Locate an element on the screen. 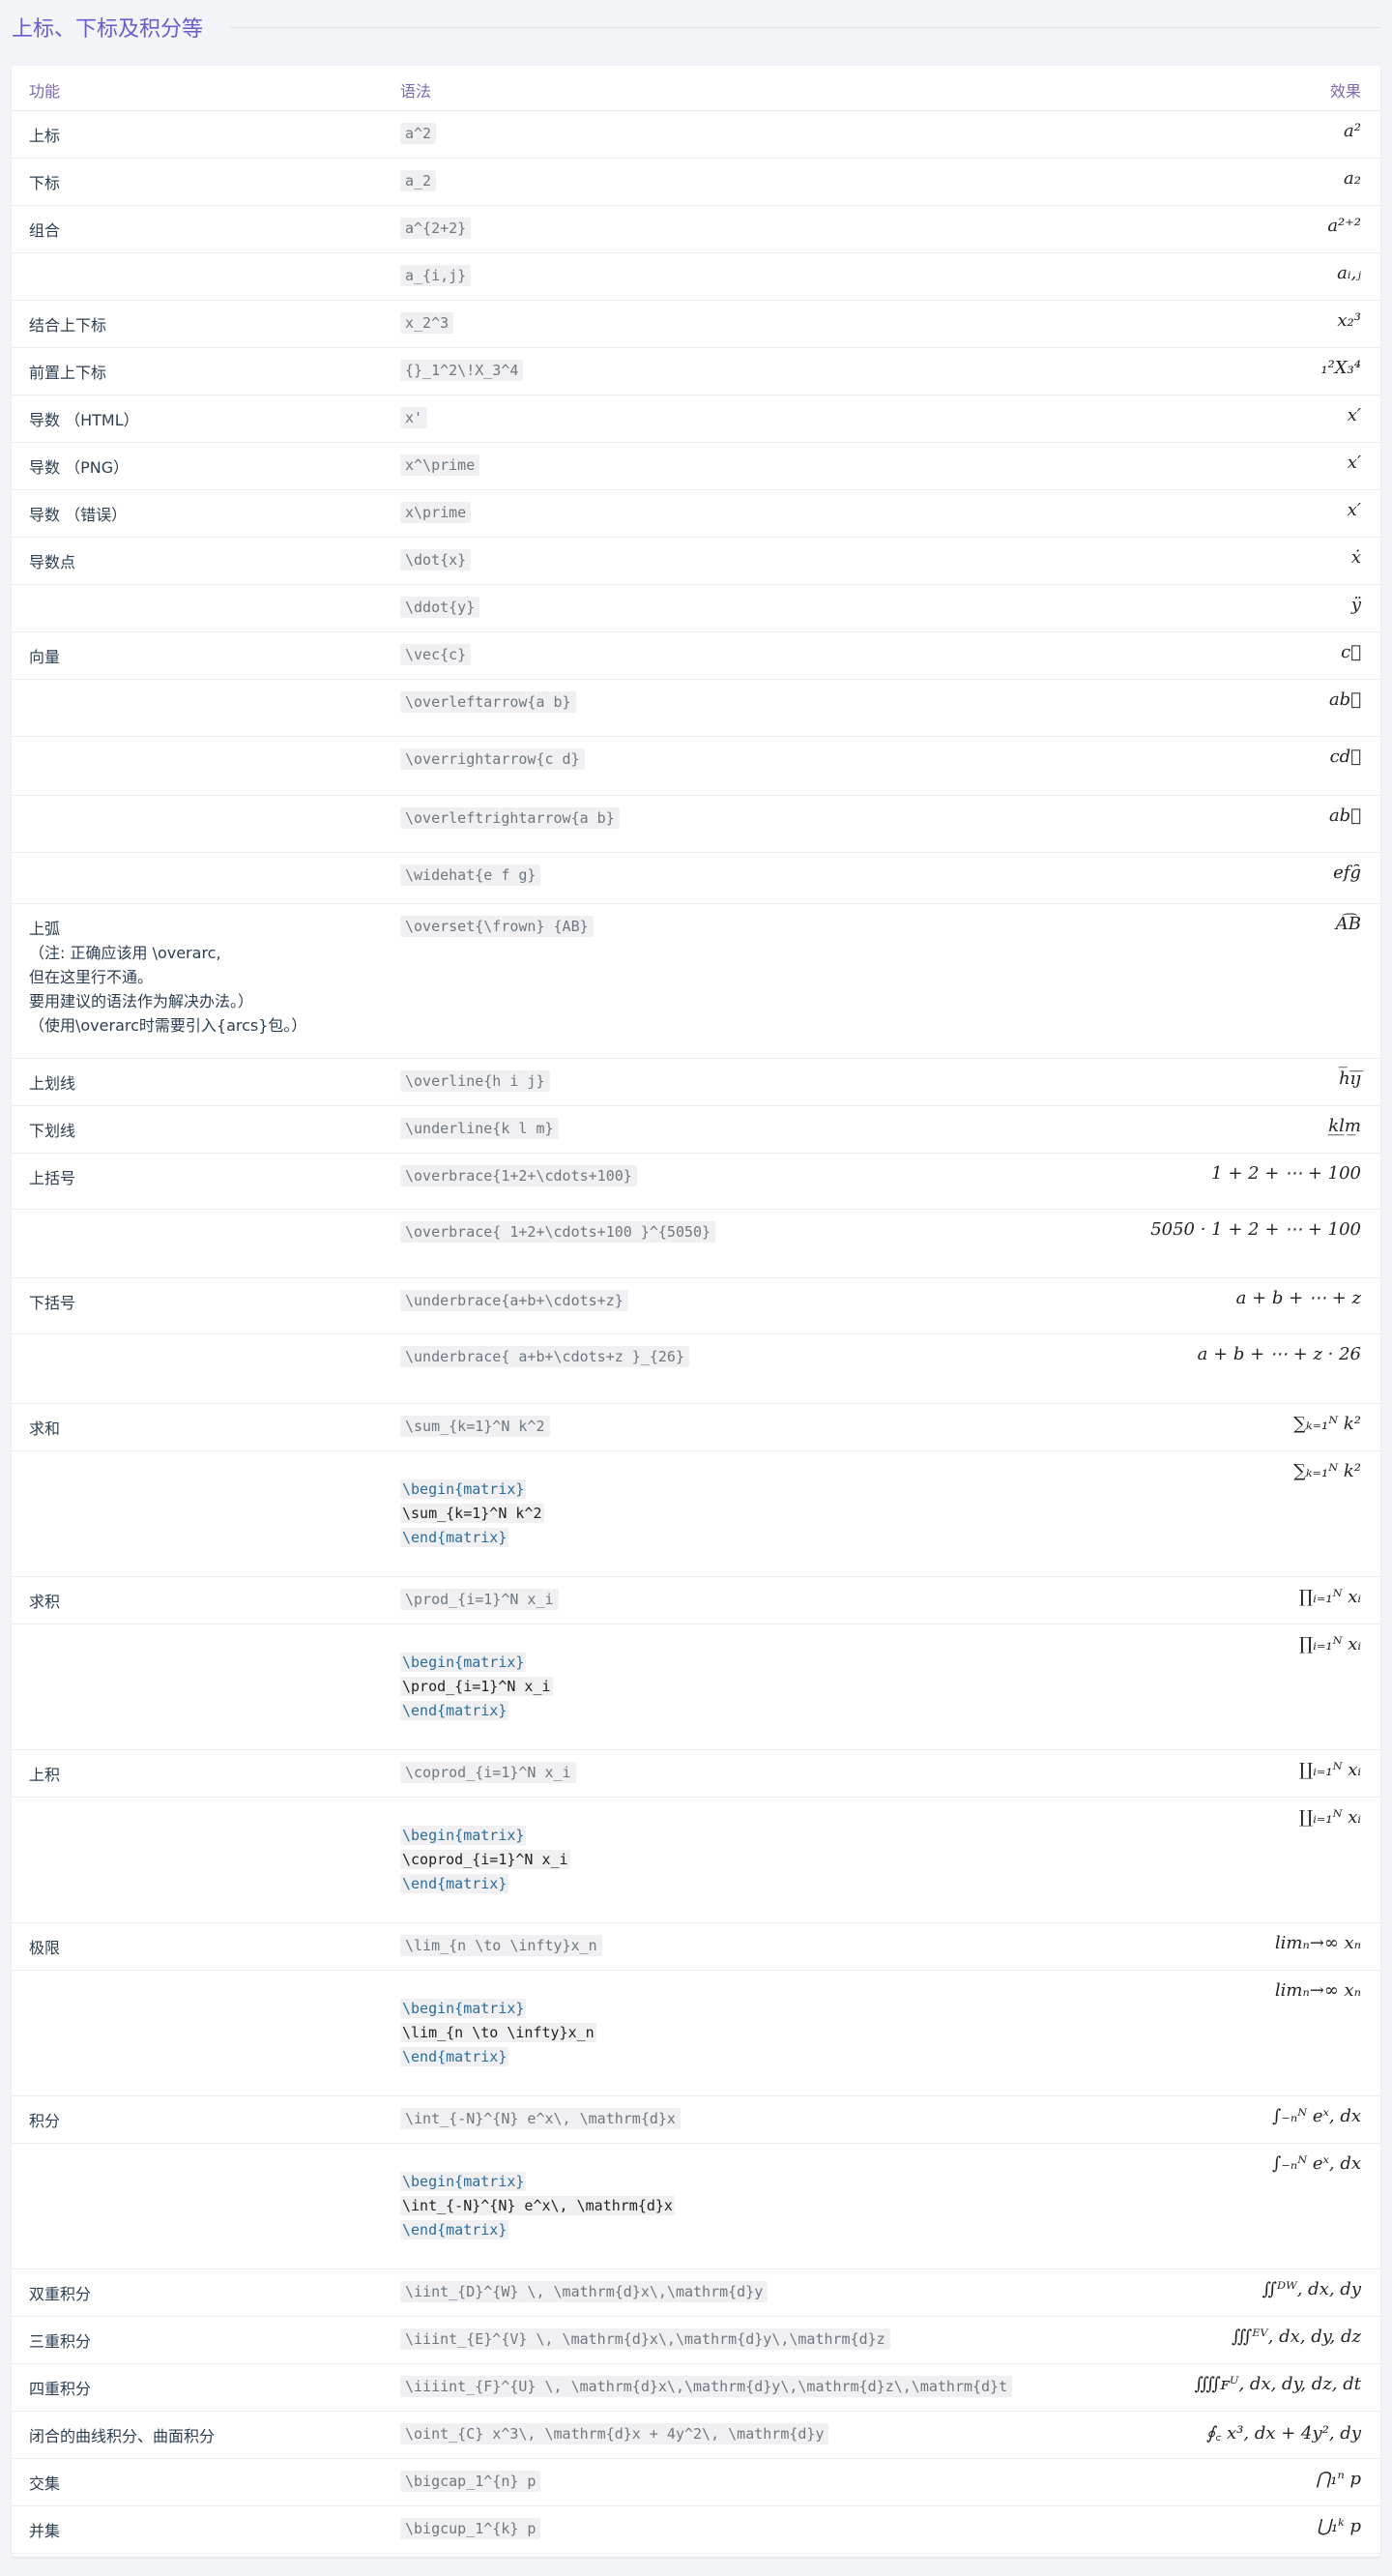 The width and height of the screenshot is (1392, 2576). table-row: 并集 \bigcup_1^{k} p ⋃₁ᵏ p is located at coordinates (696, 2530).